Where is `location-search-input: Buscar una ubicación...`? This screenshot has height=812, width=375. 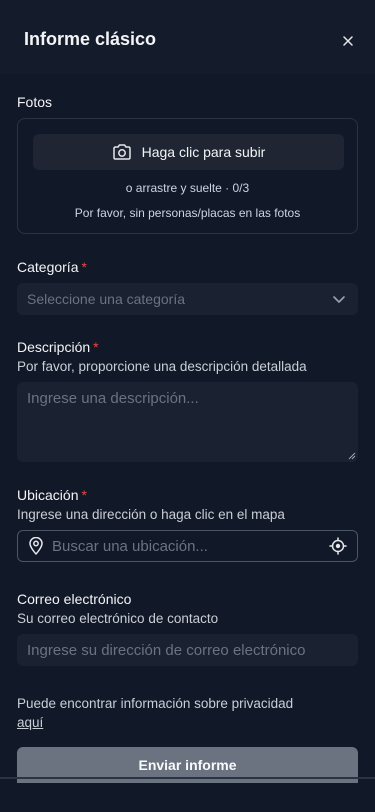
location-search-input: Buscar una ubicación... is located at coordinates (187, 546).